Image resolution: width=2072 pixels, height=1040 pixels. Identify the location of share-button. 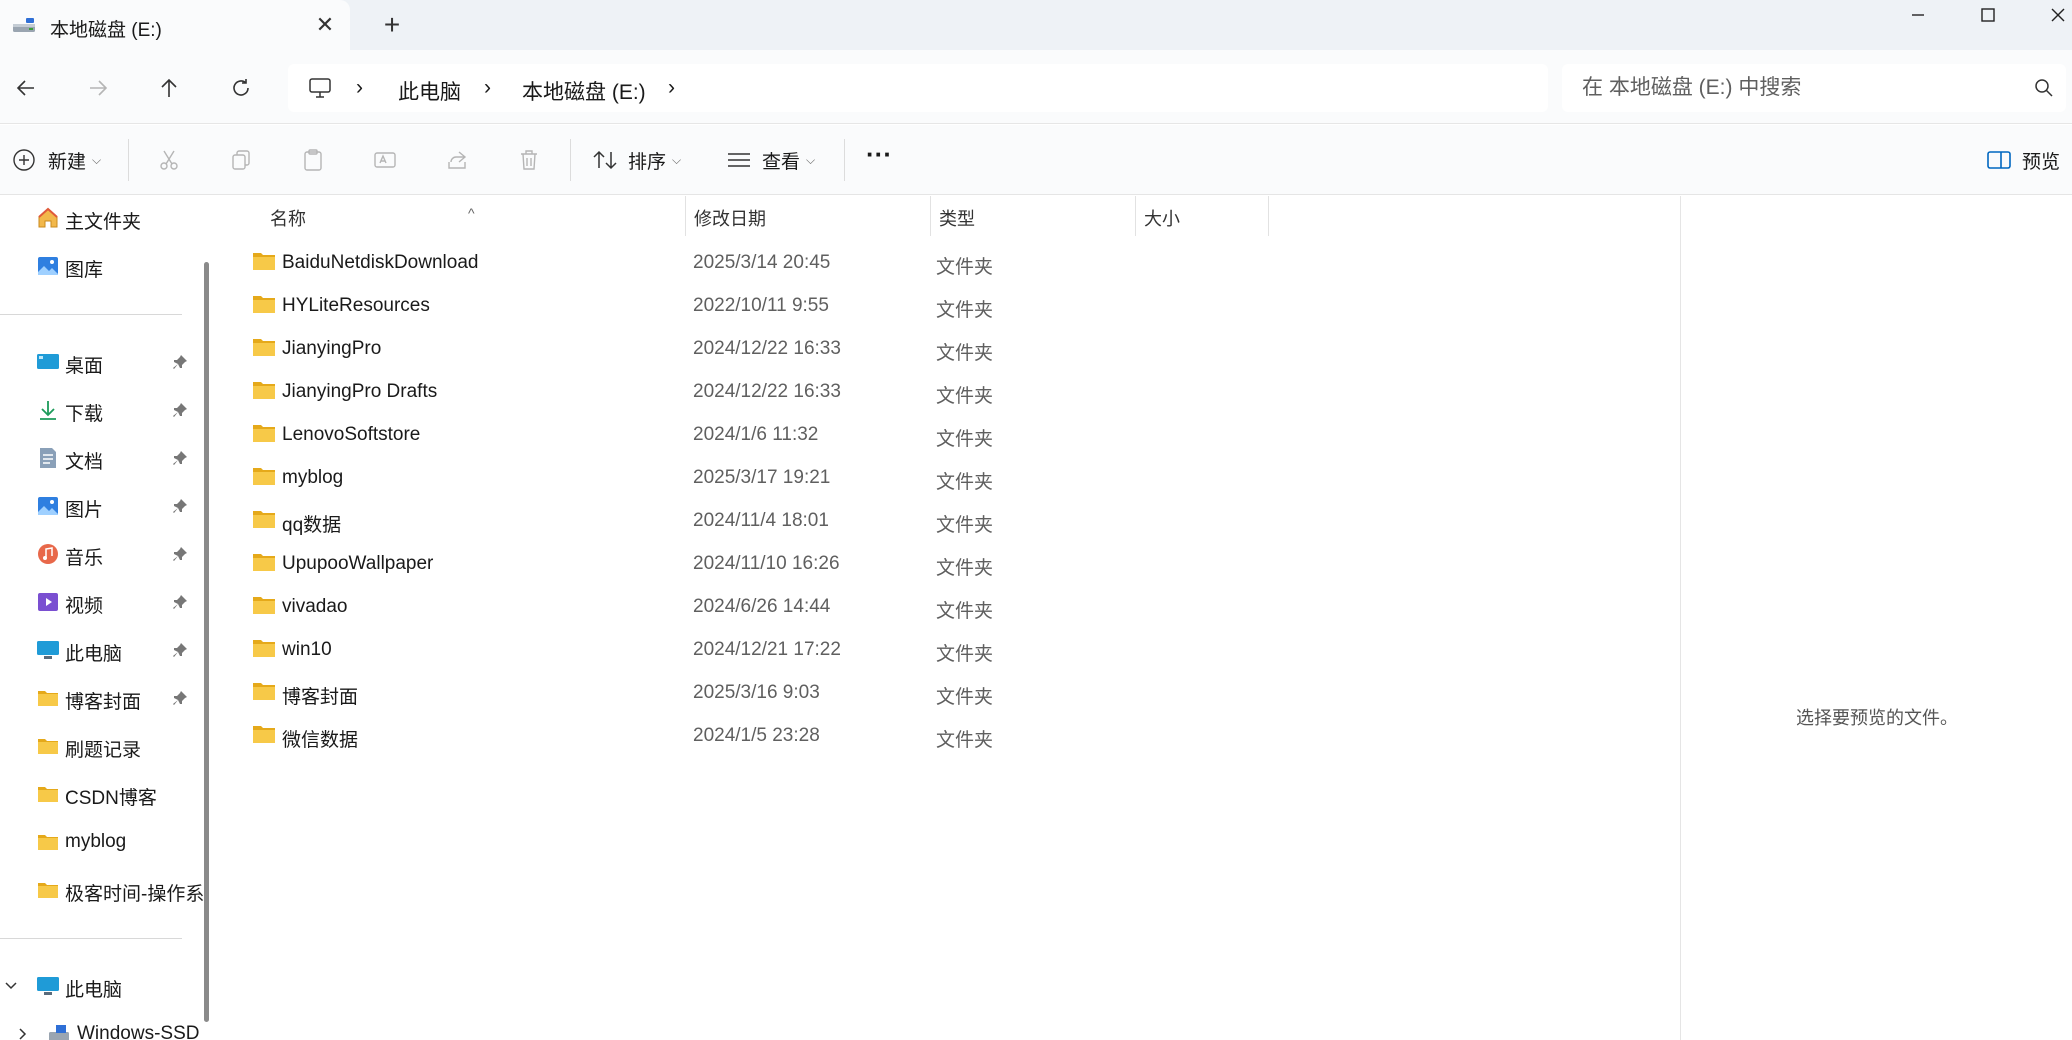
(457, 160).